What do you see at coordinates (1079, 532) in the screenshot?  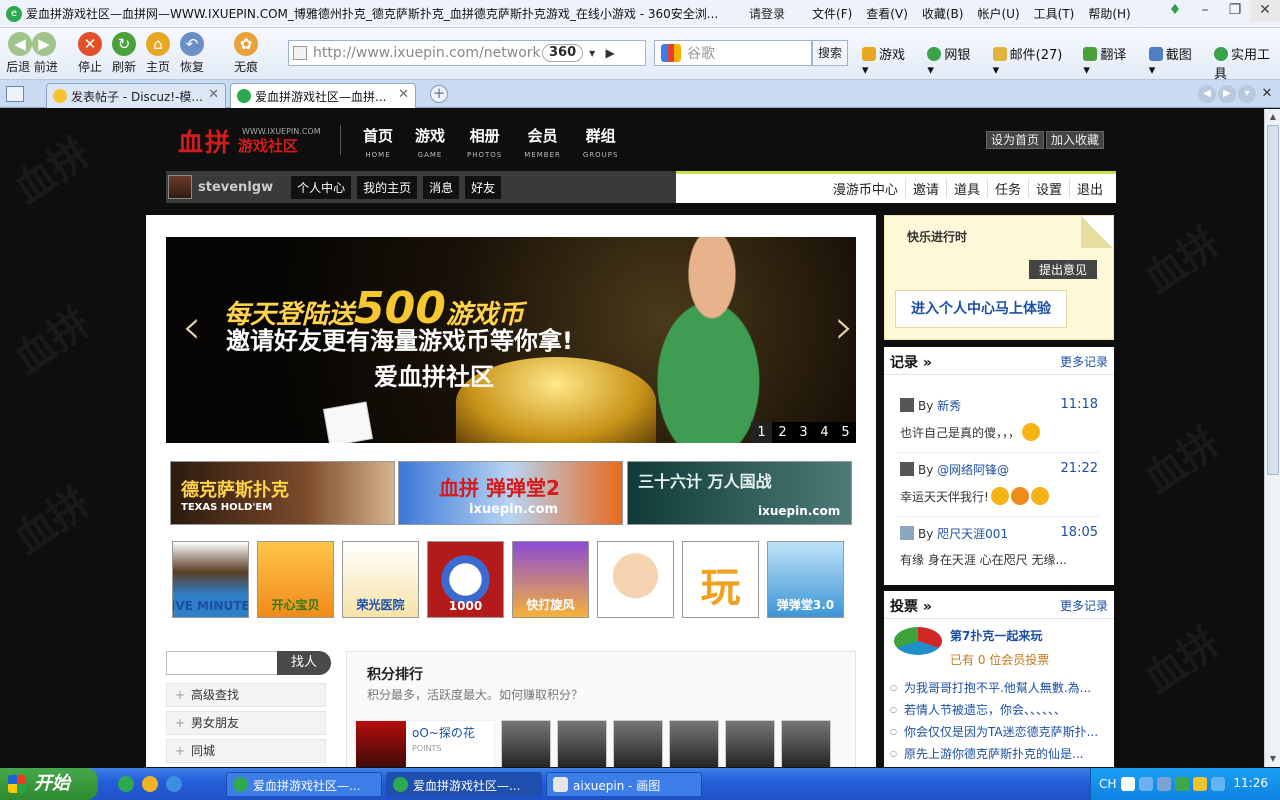 I see `record-time: 18:05` at bounding box center [1079, 532].